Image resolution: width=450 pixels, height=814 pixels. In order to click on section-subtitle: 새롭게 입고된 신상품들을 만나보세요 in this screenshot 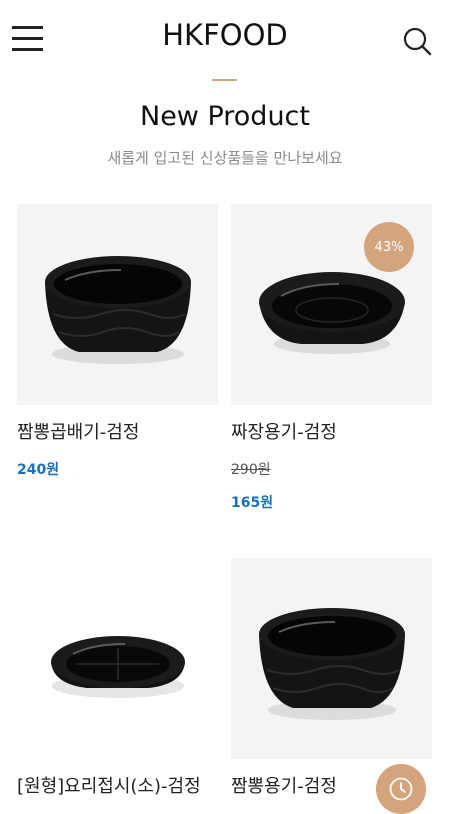, I will do `click(225, 158)`.